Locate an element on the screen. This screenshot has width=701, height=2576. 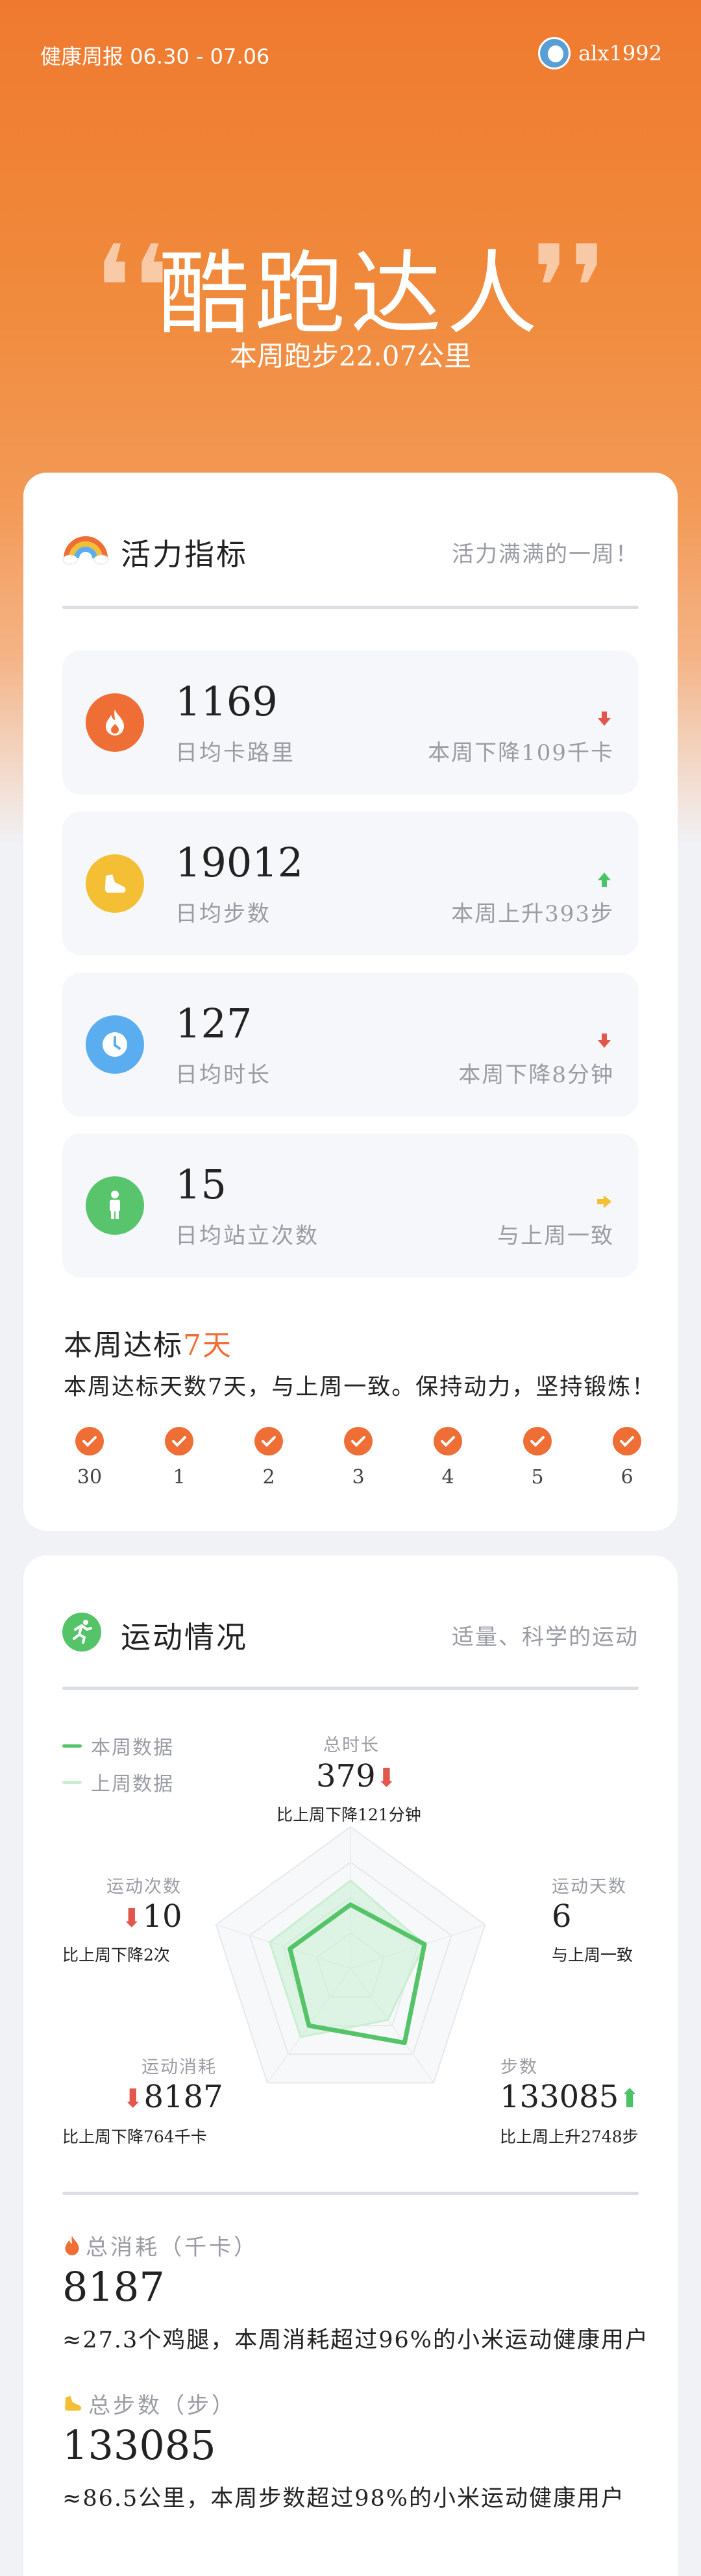
metric-label: 日均时长 is located at coordinates (223, 1075).